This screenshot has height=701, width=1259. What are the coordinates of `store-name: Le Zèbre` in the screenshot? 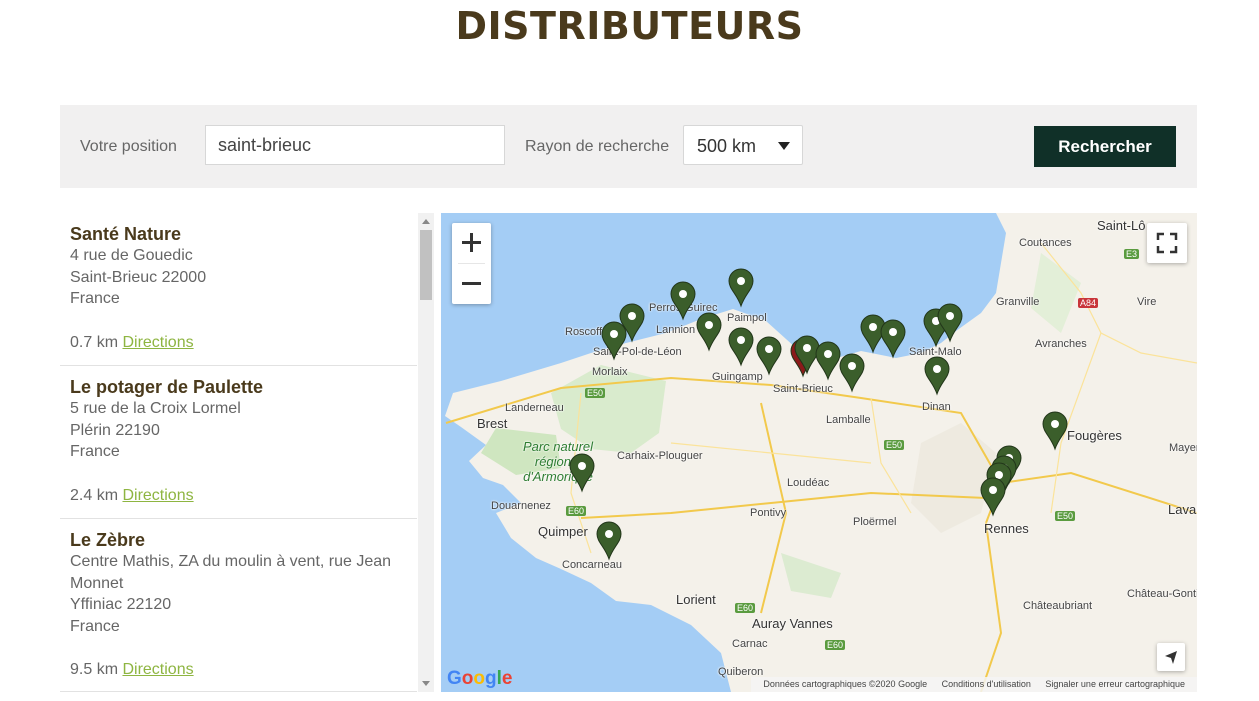 It's located at (108, 540).